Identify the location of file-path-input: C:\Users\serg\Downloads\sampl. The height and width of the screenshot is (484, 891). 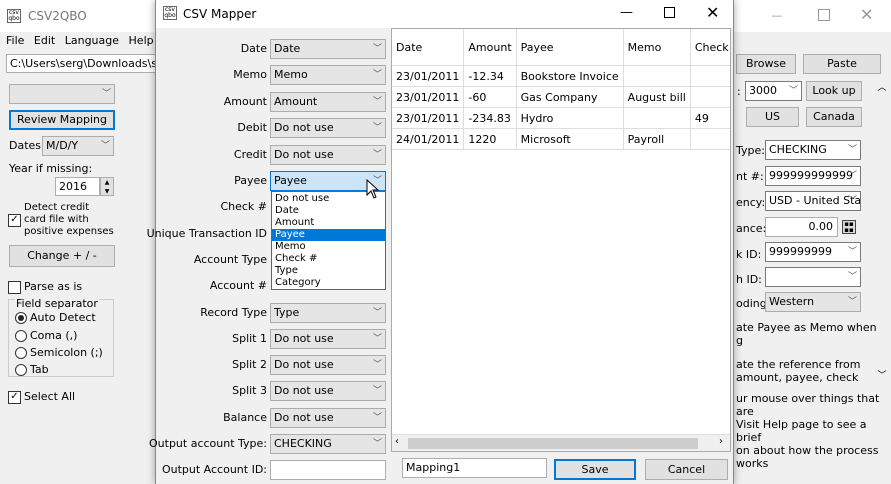
(81, 63).